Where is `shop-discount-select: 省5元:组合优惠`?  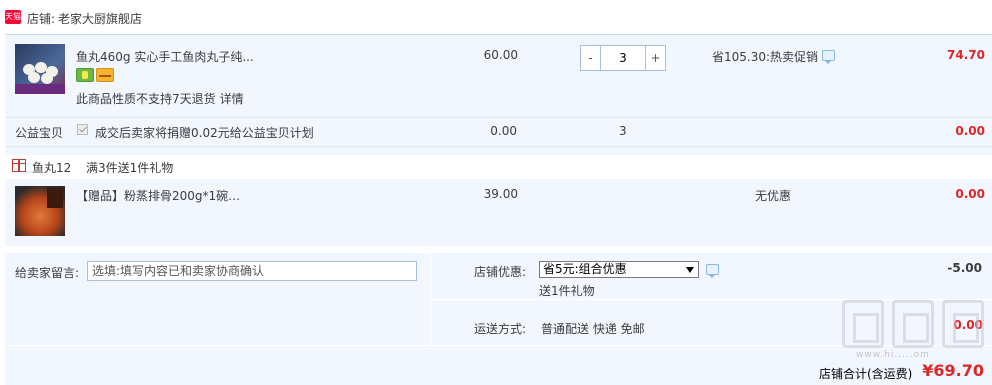 shop-discount-select: 省5元:组合优惠 is located at coordinates (619, 269).